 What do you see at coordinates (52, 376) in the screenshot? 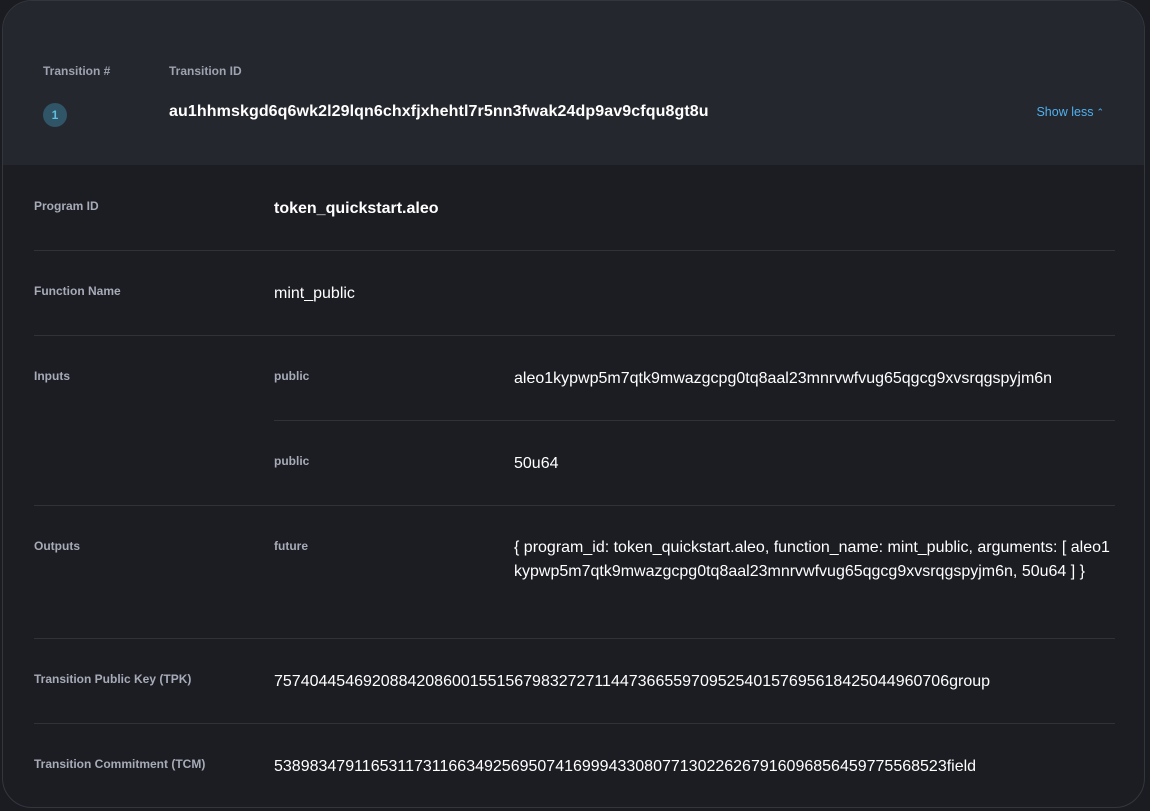
I see `inputs-label: Inputs` at bounding box center [52, 376].